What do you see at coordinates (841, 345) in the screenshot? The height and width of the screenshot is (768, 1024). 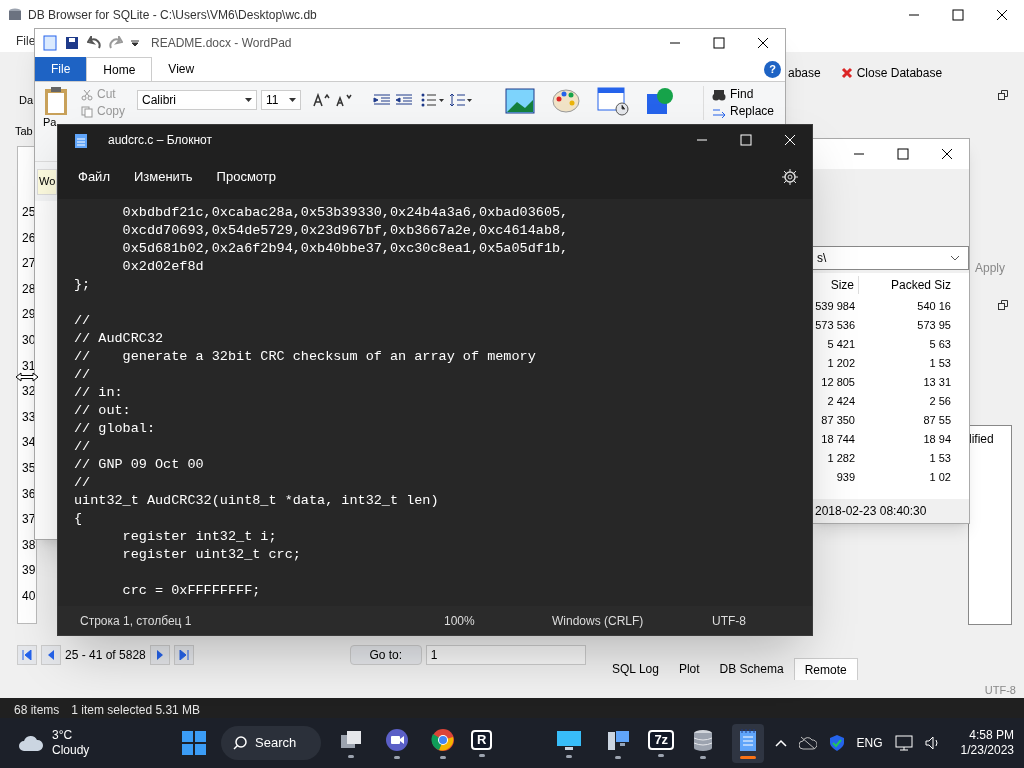 I see `table-cell-text: 5 421` at bounding box center [841, 345].